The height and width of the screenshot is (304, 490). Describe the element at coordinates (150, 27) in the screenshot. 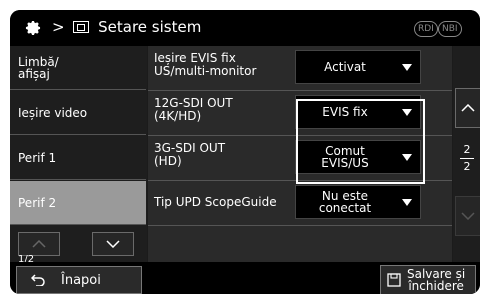

I see `page-title: Setare sistem` at that location.